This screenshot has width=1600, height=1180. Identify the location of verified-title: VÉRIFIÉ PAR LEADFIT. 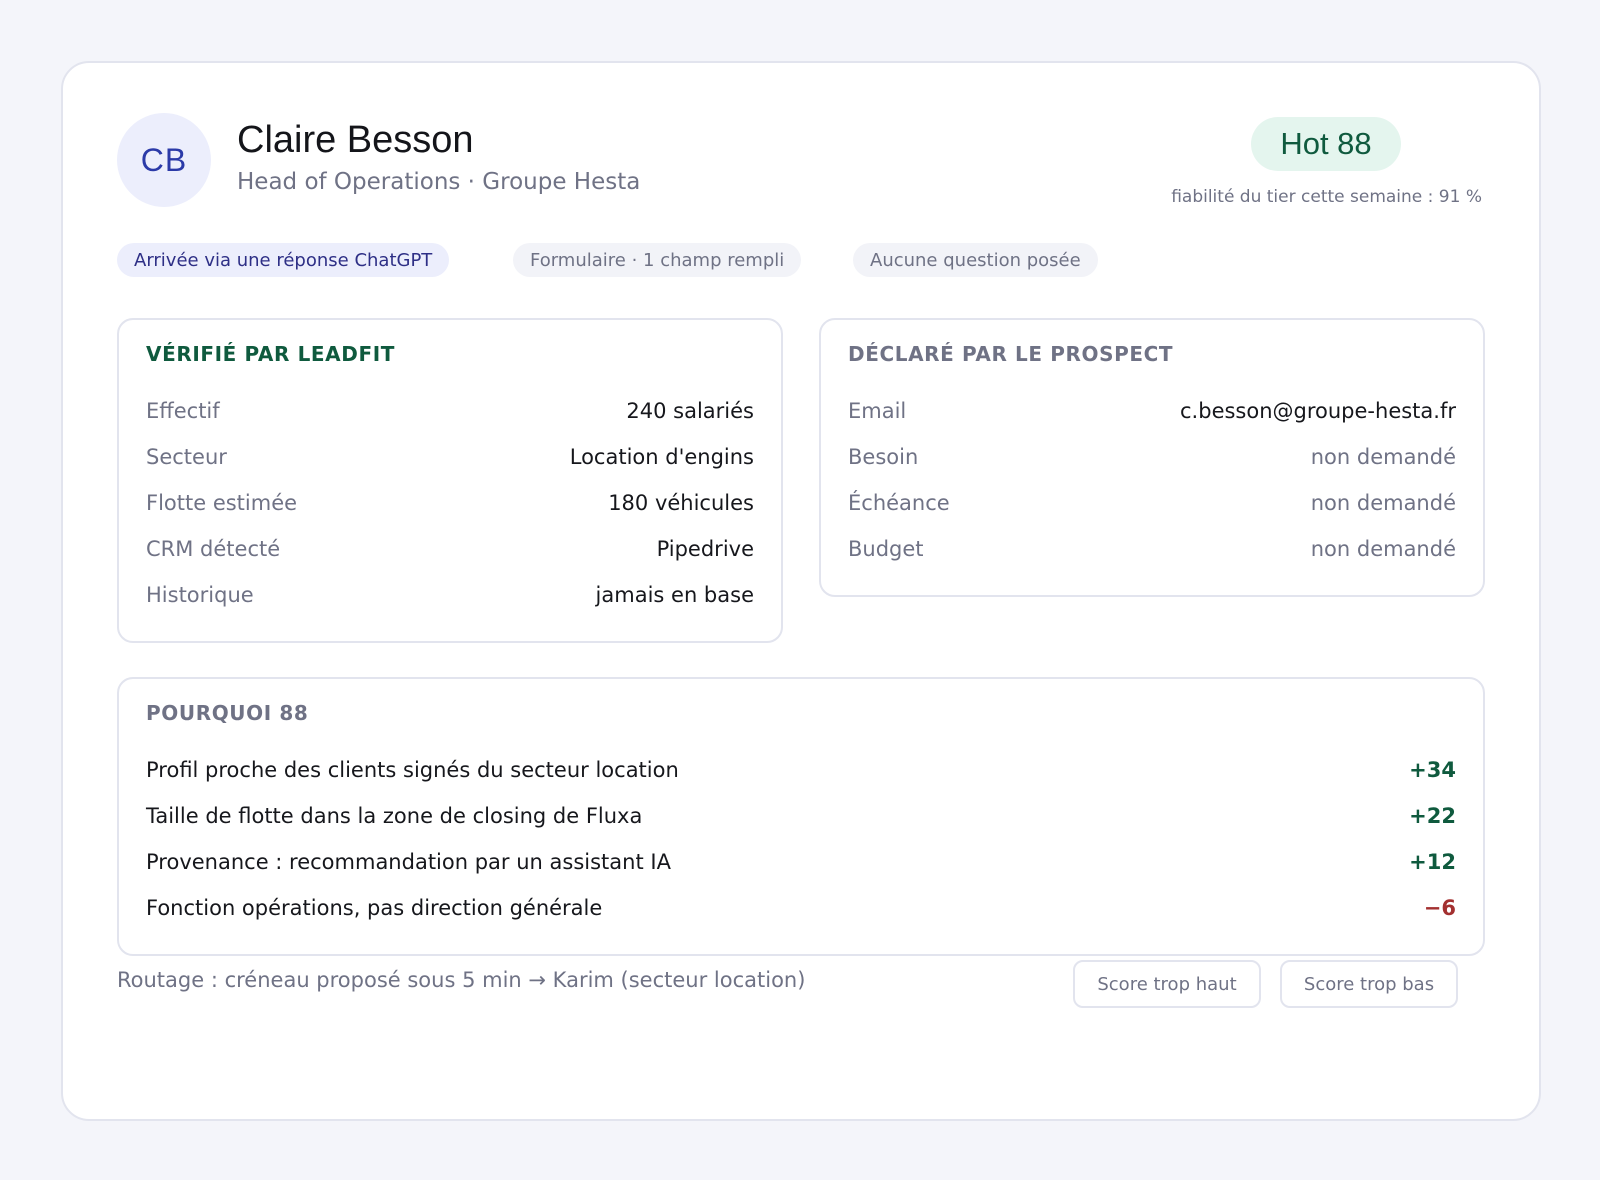
(271, 354).